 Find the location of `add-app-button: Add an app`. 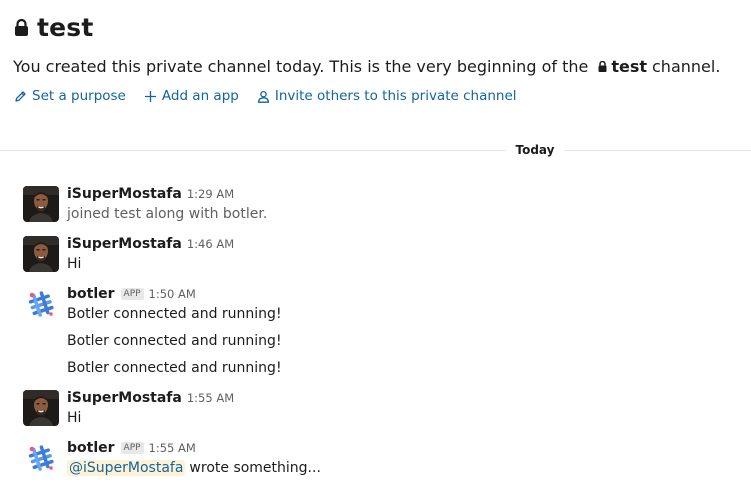

add-app-button: Add an app is located at coordinates (191, 96).